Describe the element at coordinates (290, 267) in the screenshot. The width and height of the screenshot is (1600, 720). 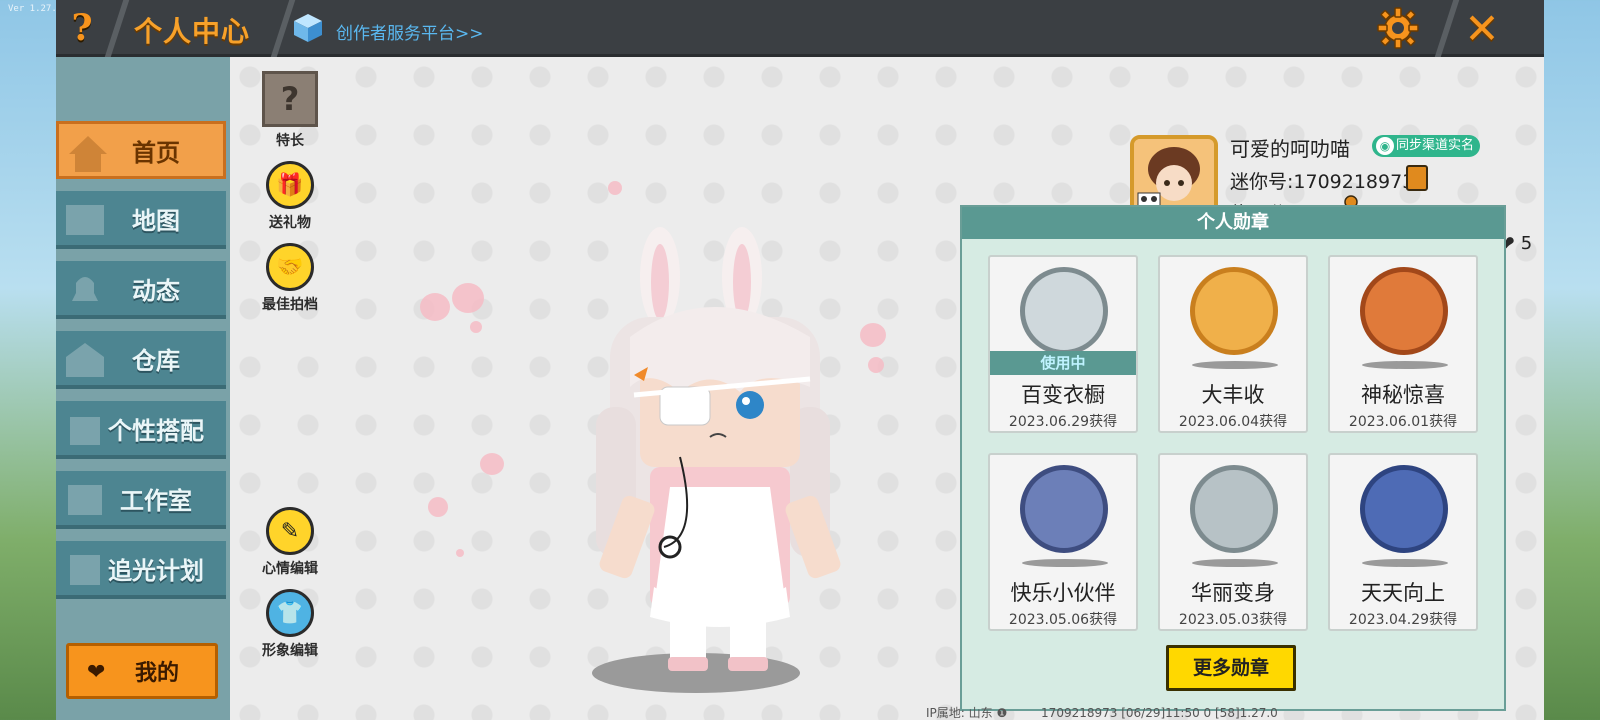
I see `handshake-icon: 🤝` at that location.